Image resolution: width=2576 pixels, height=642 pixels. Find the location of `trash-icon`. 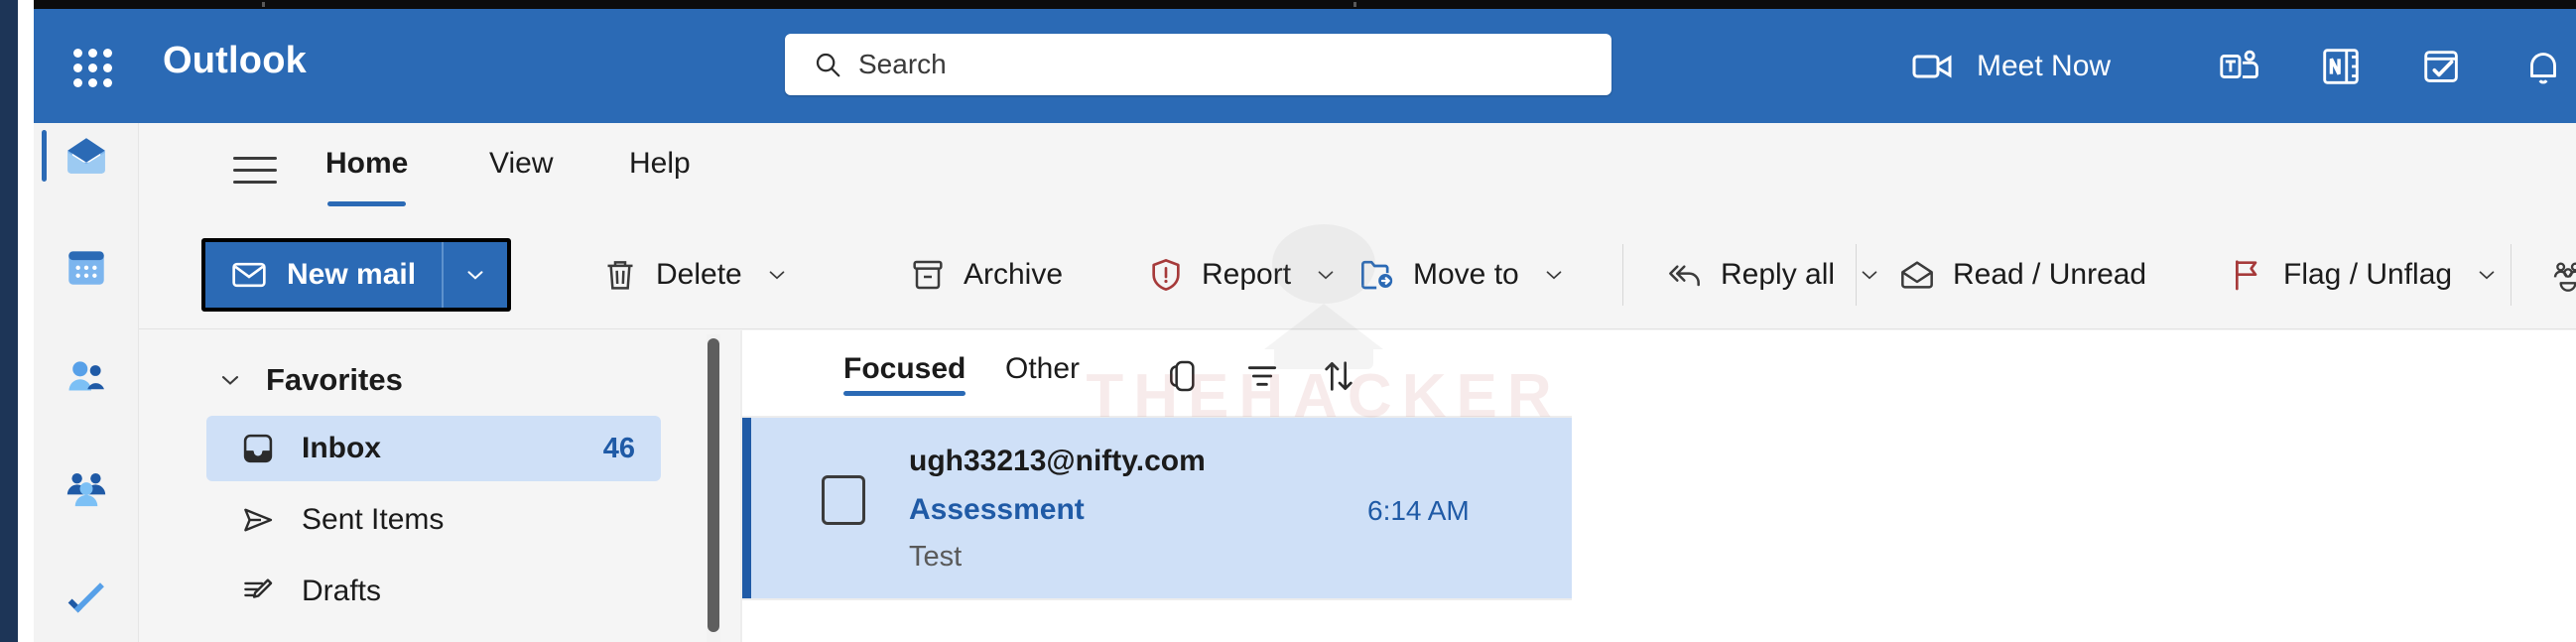

trash-icon is located at coordinates (620, 275).